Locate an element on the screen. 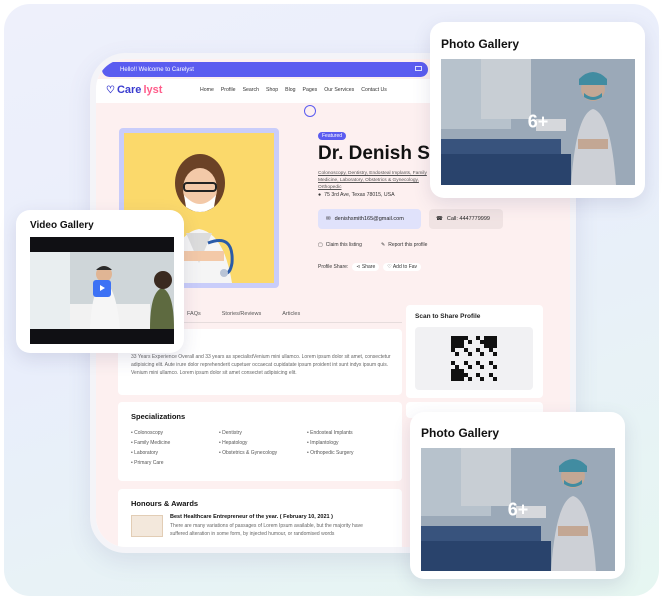 Image resolution: width=663 pixels, height=600 pixels. nav-shop: Shop is located at coordinates (272, 90).